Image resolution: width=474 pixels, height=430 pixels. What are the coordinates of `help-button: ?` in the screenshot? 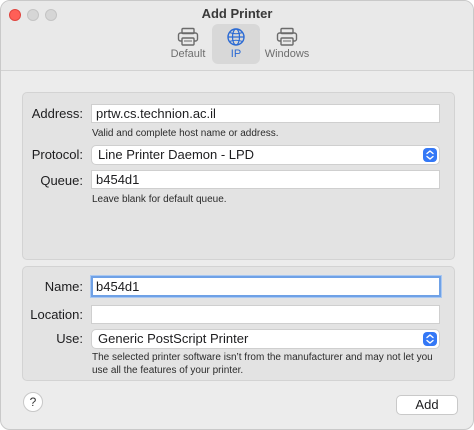 It's located at (33, 402).